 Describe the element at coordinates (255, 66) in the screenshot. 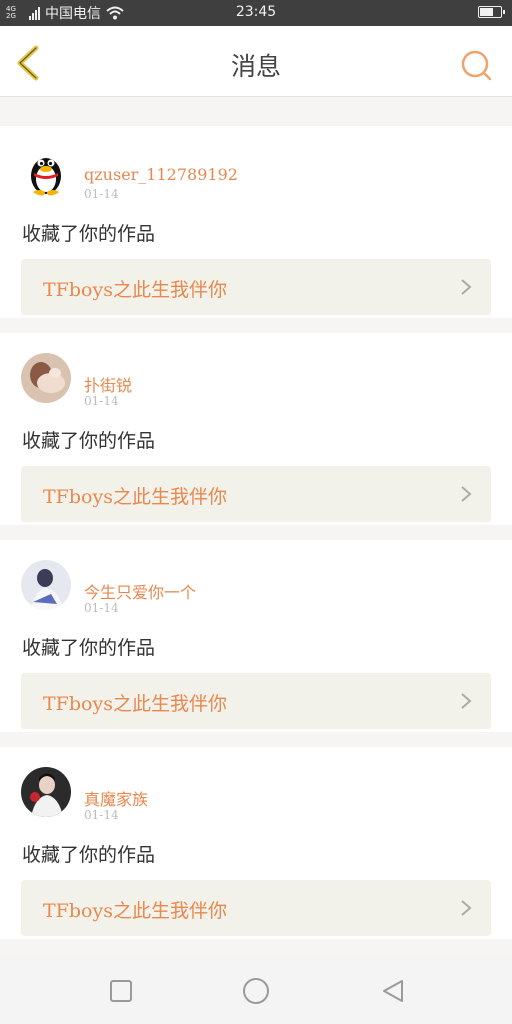

I see `page-title: 消息` at that location.